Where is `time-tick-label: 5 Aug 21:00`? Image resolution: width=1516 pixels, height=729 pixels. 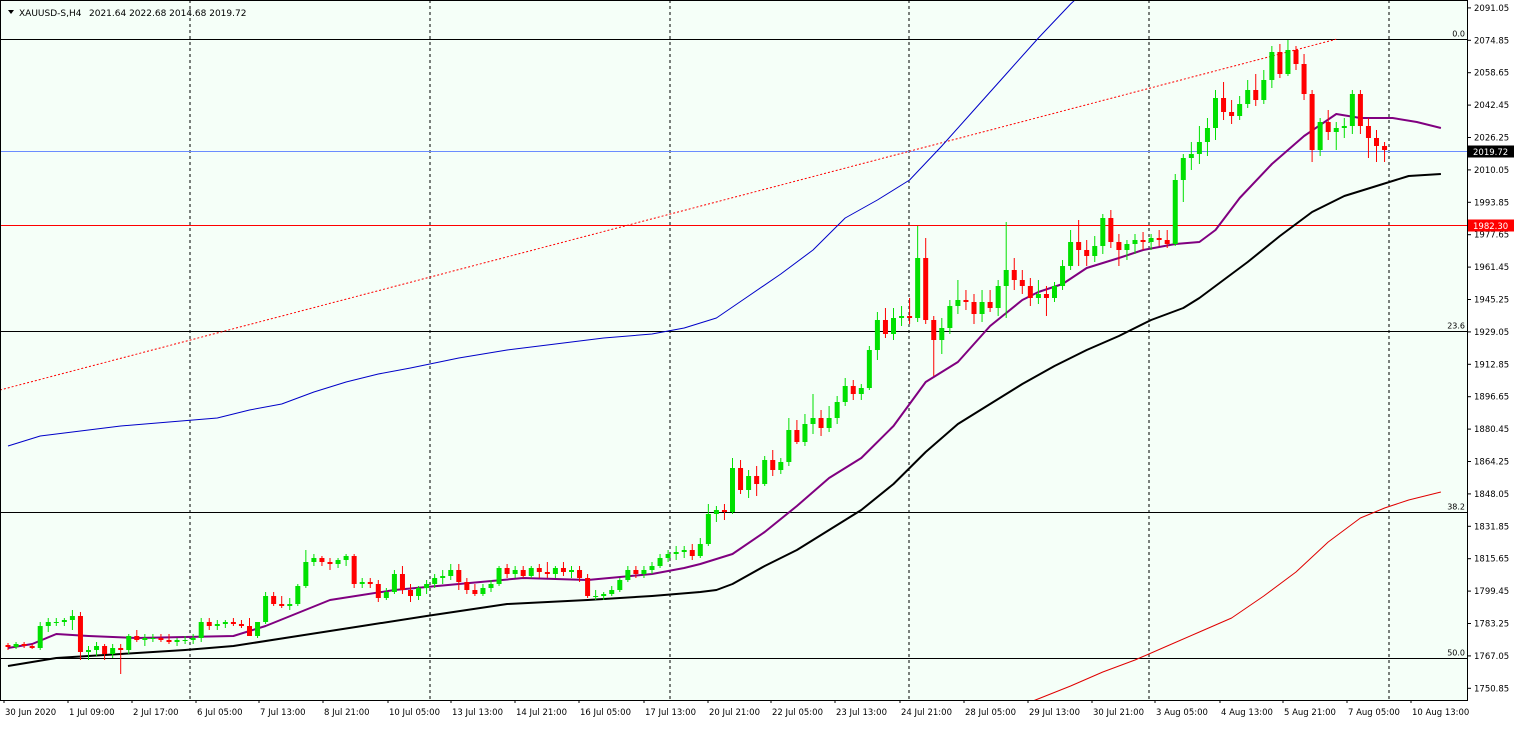 time-tick-label: 5 Aug 21:00 is located at coordinates (1310, 713).